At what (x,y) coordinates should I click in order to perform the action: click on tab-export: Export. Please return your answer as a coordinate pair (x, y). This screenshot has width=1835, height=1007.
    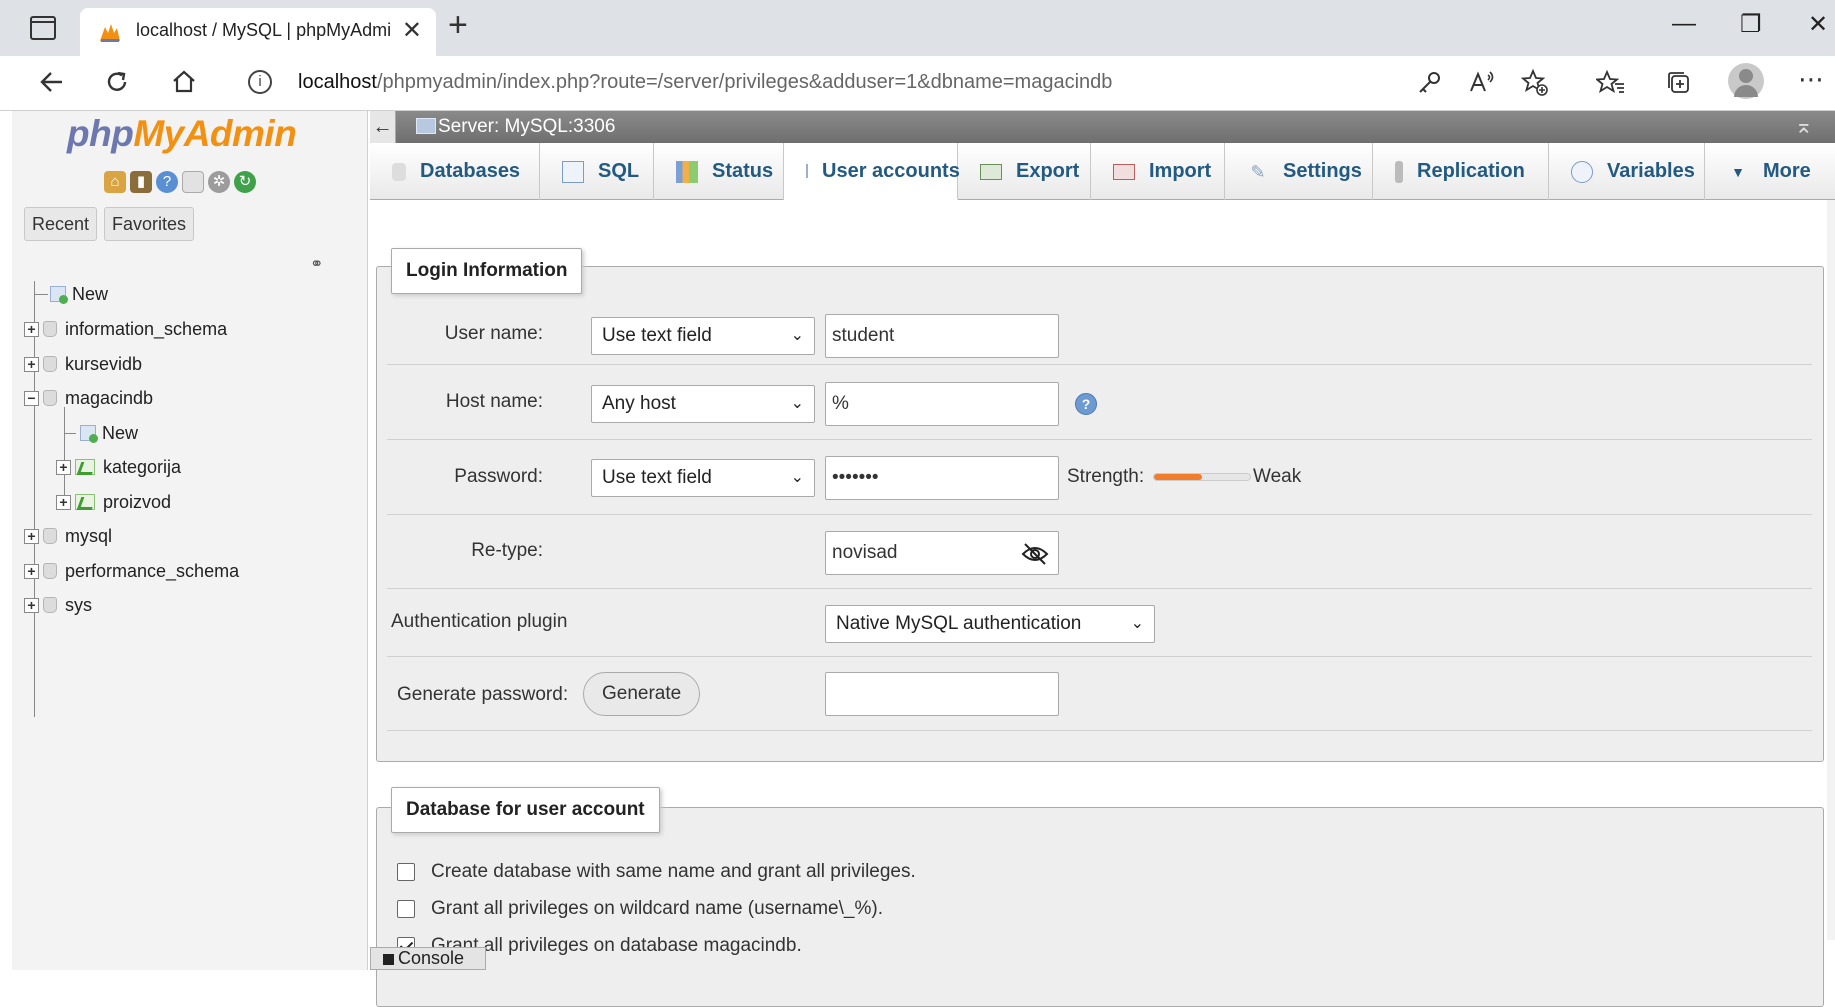
    Looking at the image, I should click on (1024, 171).